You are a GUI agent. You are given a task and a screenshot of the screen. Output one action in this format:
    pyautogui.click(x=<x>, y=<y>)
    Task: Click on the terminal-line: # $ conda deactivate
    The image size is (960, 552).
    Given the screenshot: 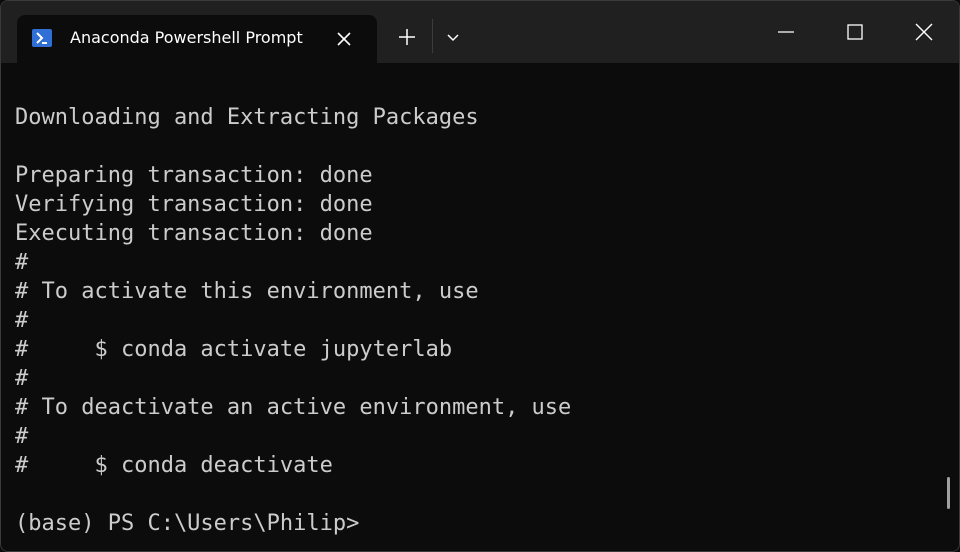 What is the action you would take?
    pyautogui.click(x=174, y=465)
    